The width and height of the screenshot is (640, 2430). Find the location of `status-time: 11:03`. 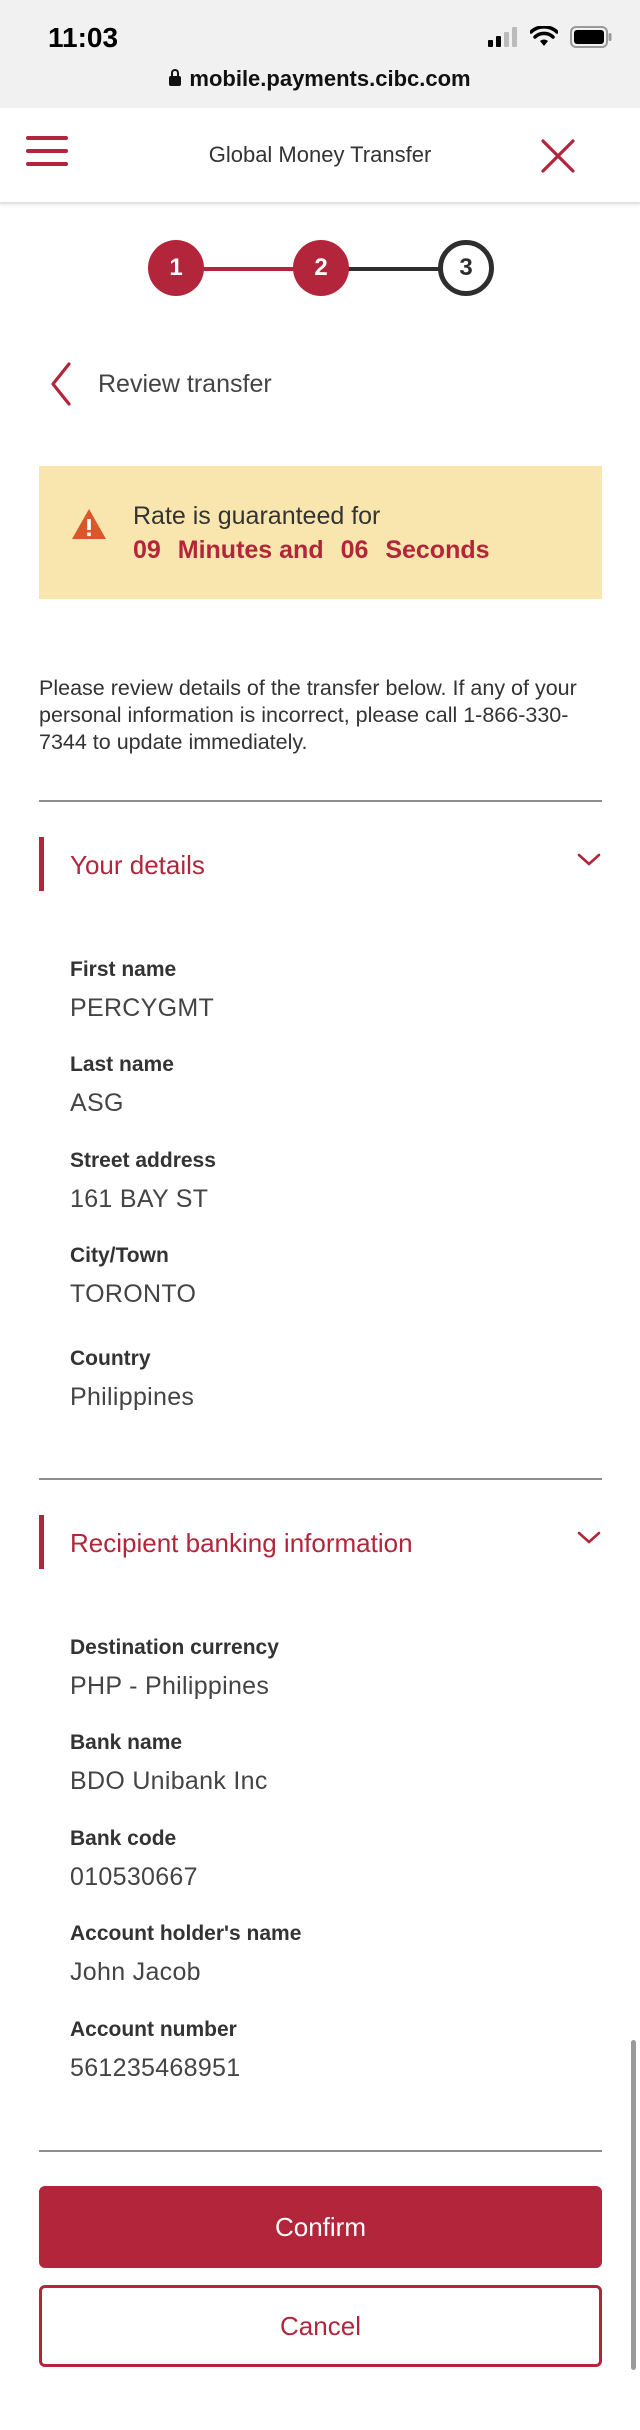

status-time: 11:03 is located at coordinates (83, 37).